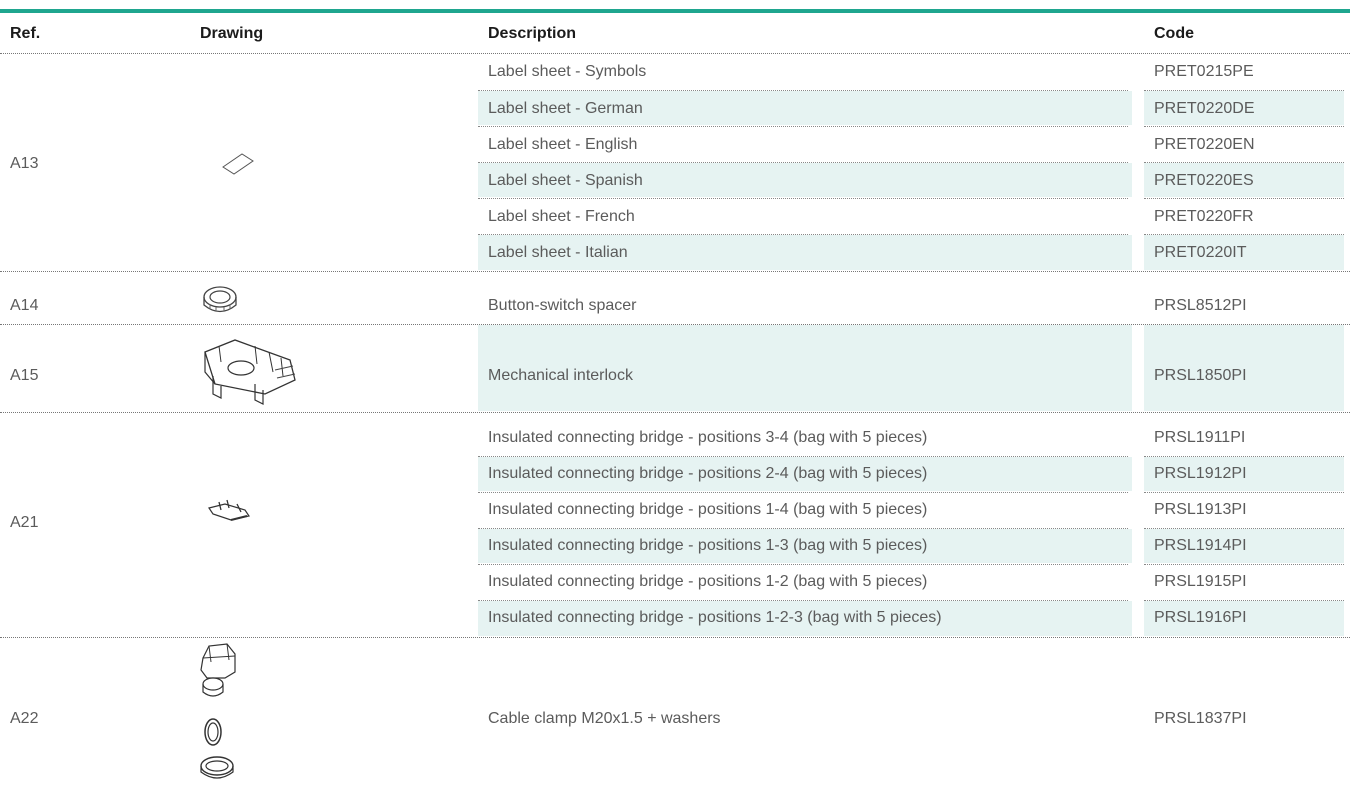  Describe the element at coordinates (1200, 473) in the screenshot. I see `row-code: PRSL1912PI` at that location.